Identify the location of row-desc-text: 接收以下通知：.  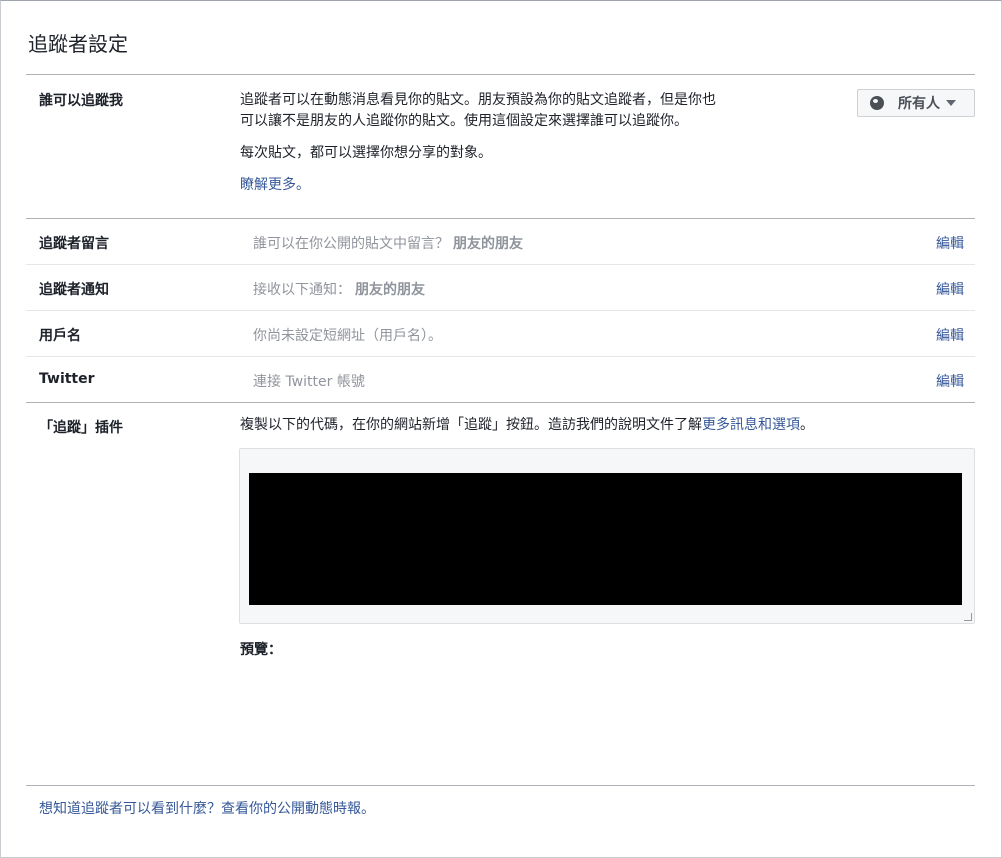
(302, 290).